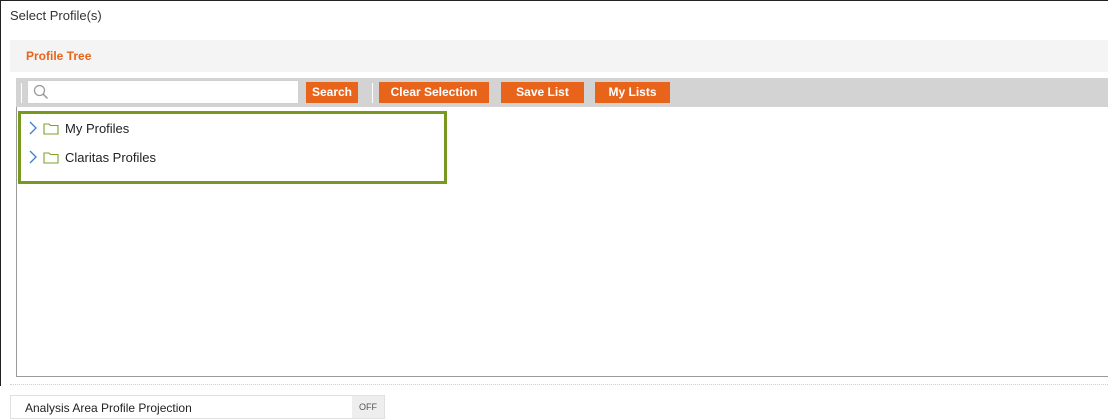  Describe the element at coordinates (368, 407) in the screenshot. I see `profile-projection-toggle: OFF` at that location.